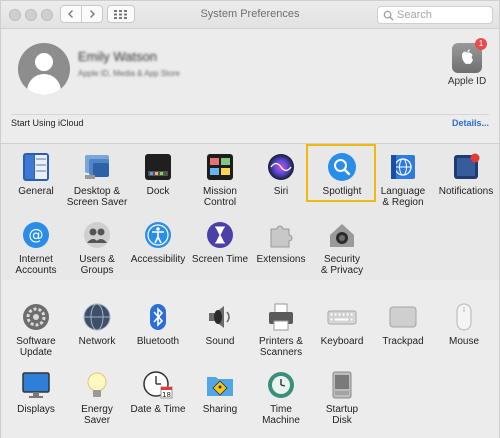 Image resolution: width=500 pixels, height=438 pixels. I want to click on pref-siri: Siri, so click(281, 174).